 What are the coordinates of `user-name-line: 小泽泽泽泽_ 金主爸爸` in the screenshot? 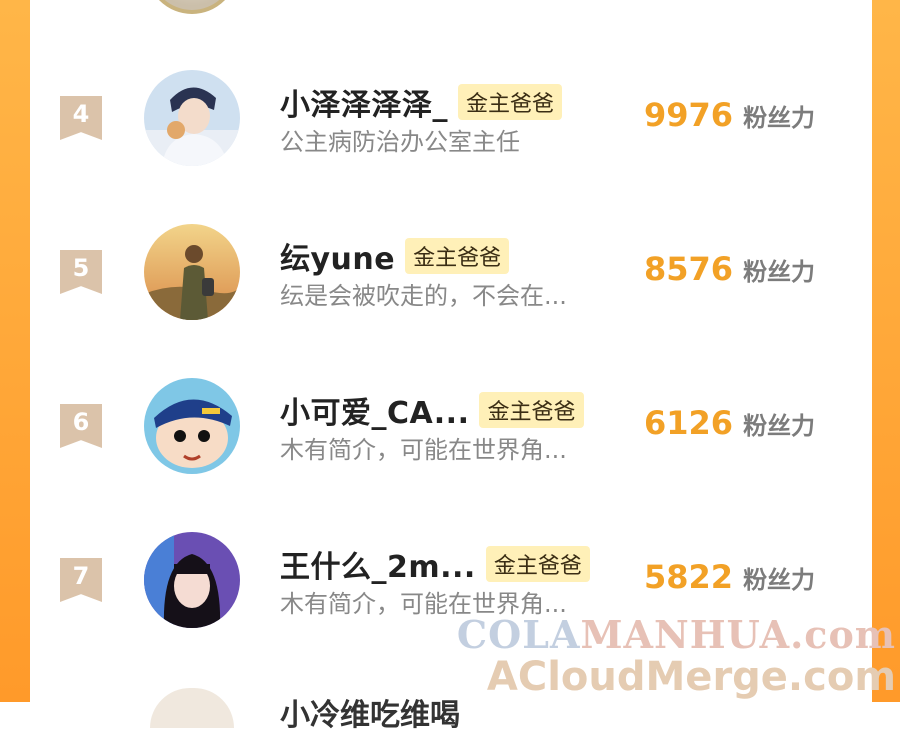 It's located at (421, 102).